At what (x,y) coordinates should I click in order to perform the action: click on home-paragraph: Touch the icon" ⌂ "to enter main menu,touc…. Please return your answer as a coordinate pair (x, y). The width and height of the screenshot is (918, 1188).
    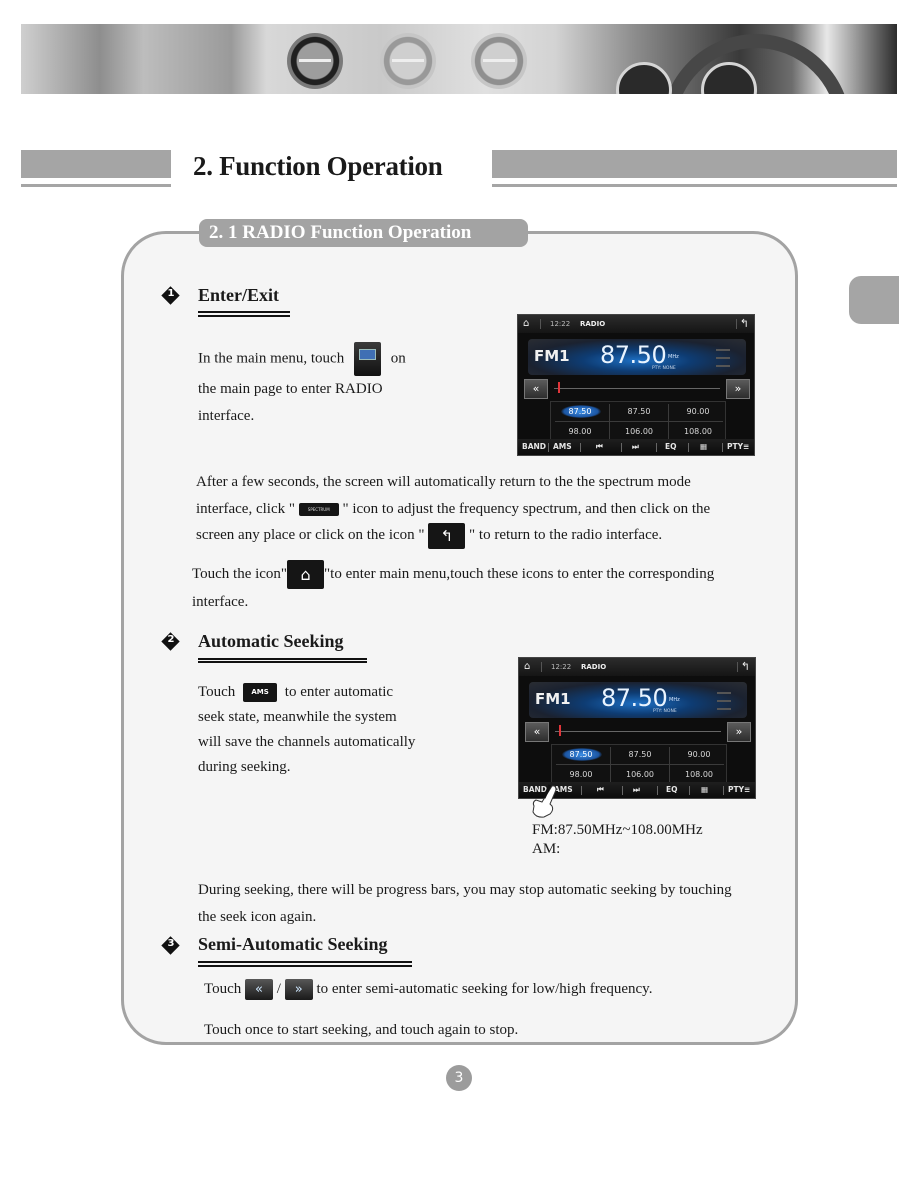
    Looking at the image, I should click on (453, 588).